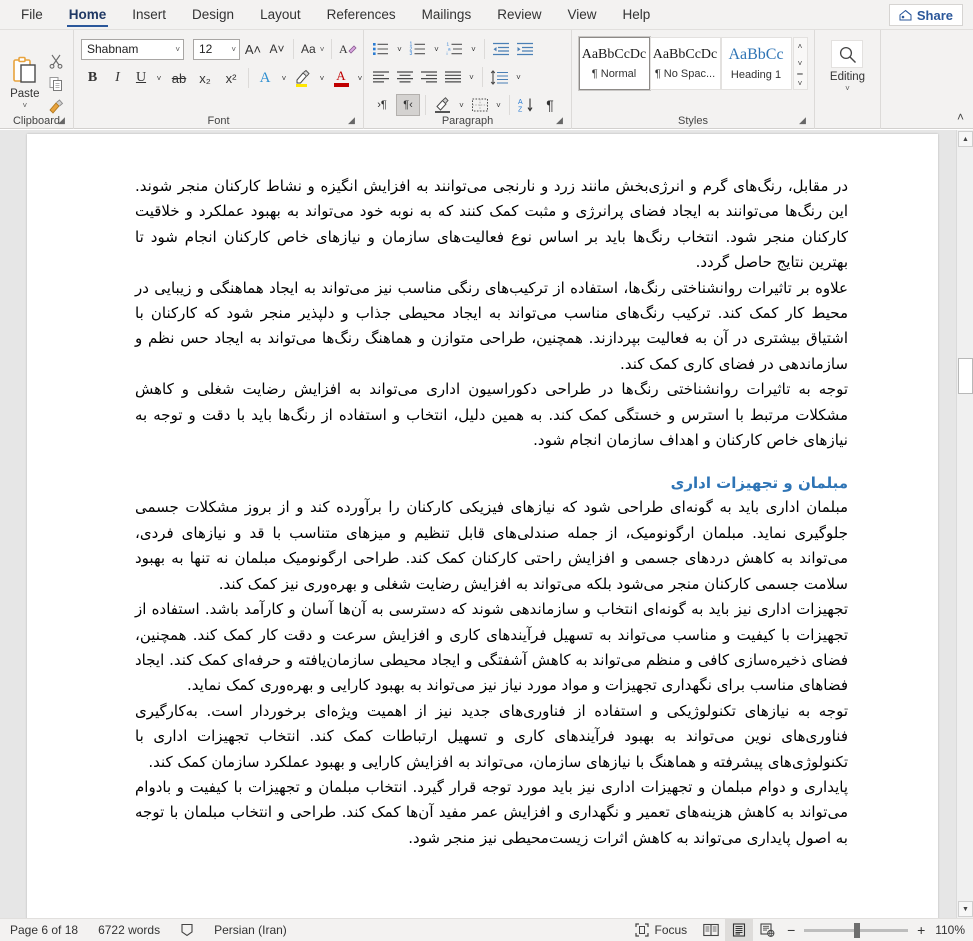  I want to click on decrease-indent-button, so click(501, 49).